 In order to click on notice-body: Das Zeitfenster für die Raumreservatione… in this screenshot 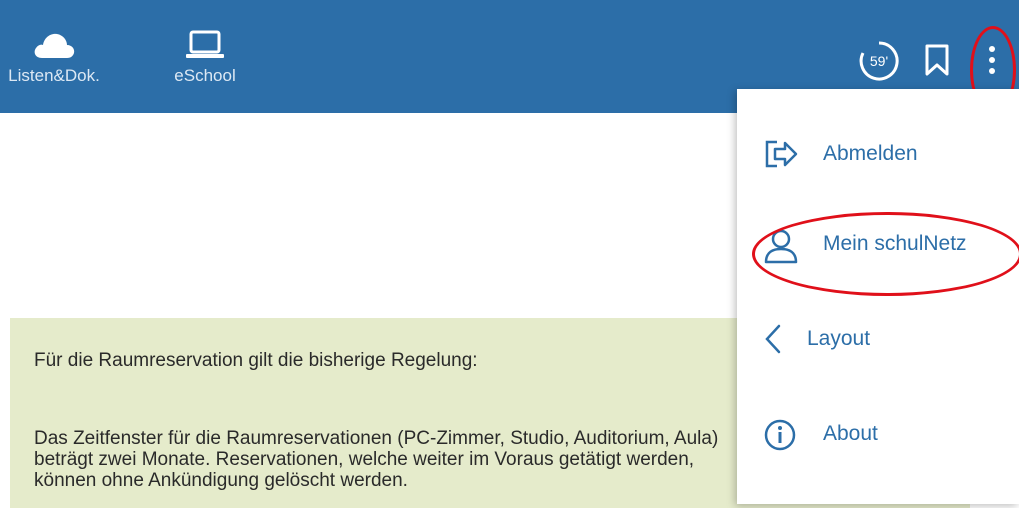, I will do `click(376, 459)`.